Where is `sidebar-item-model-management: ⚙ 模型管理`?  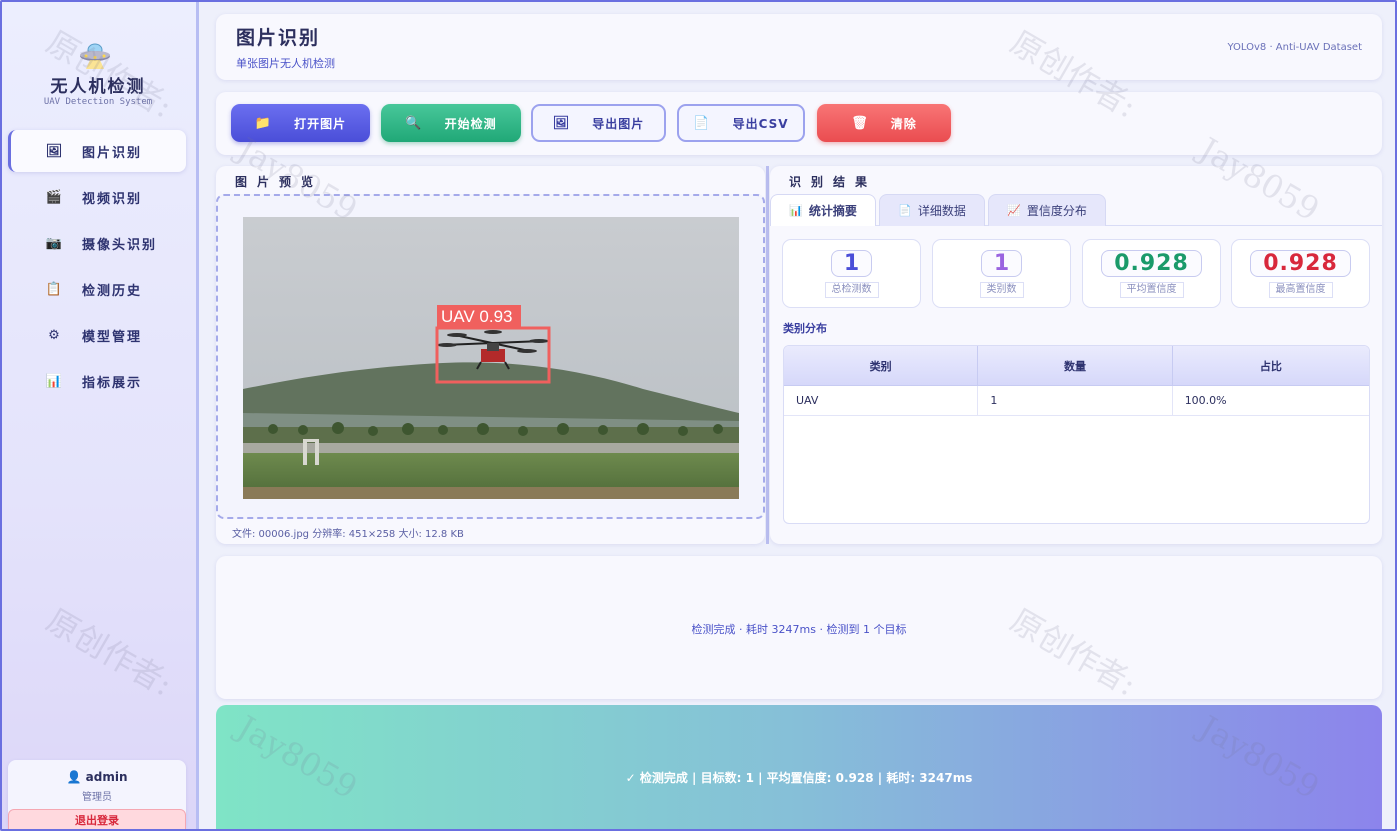 sidebar-item-model-management: ⚙ 模型管理 is located at coordinates (97, 335).